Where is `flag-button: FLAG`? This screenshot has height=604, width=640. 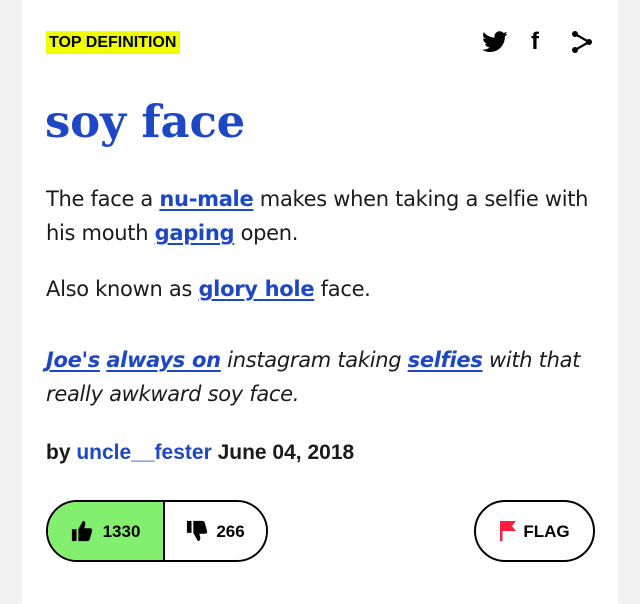
flag-button: FLAG is located at coordinates (534, 531).